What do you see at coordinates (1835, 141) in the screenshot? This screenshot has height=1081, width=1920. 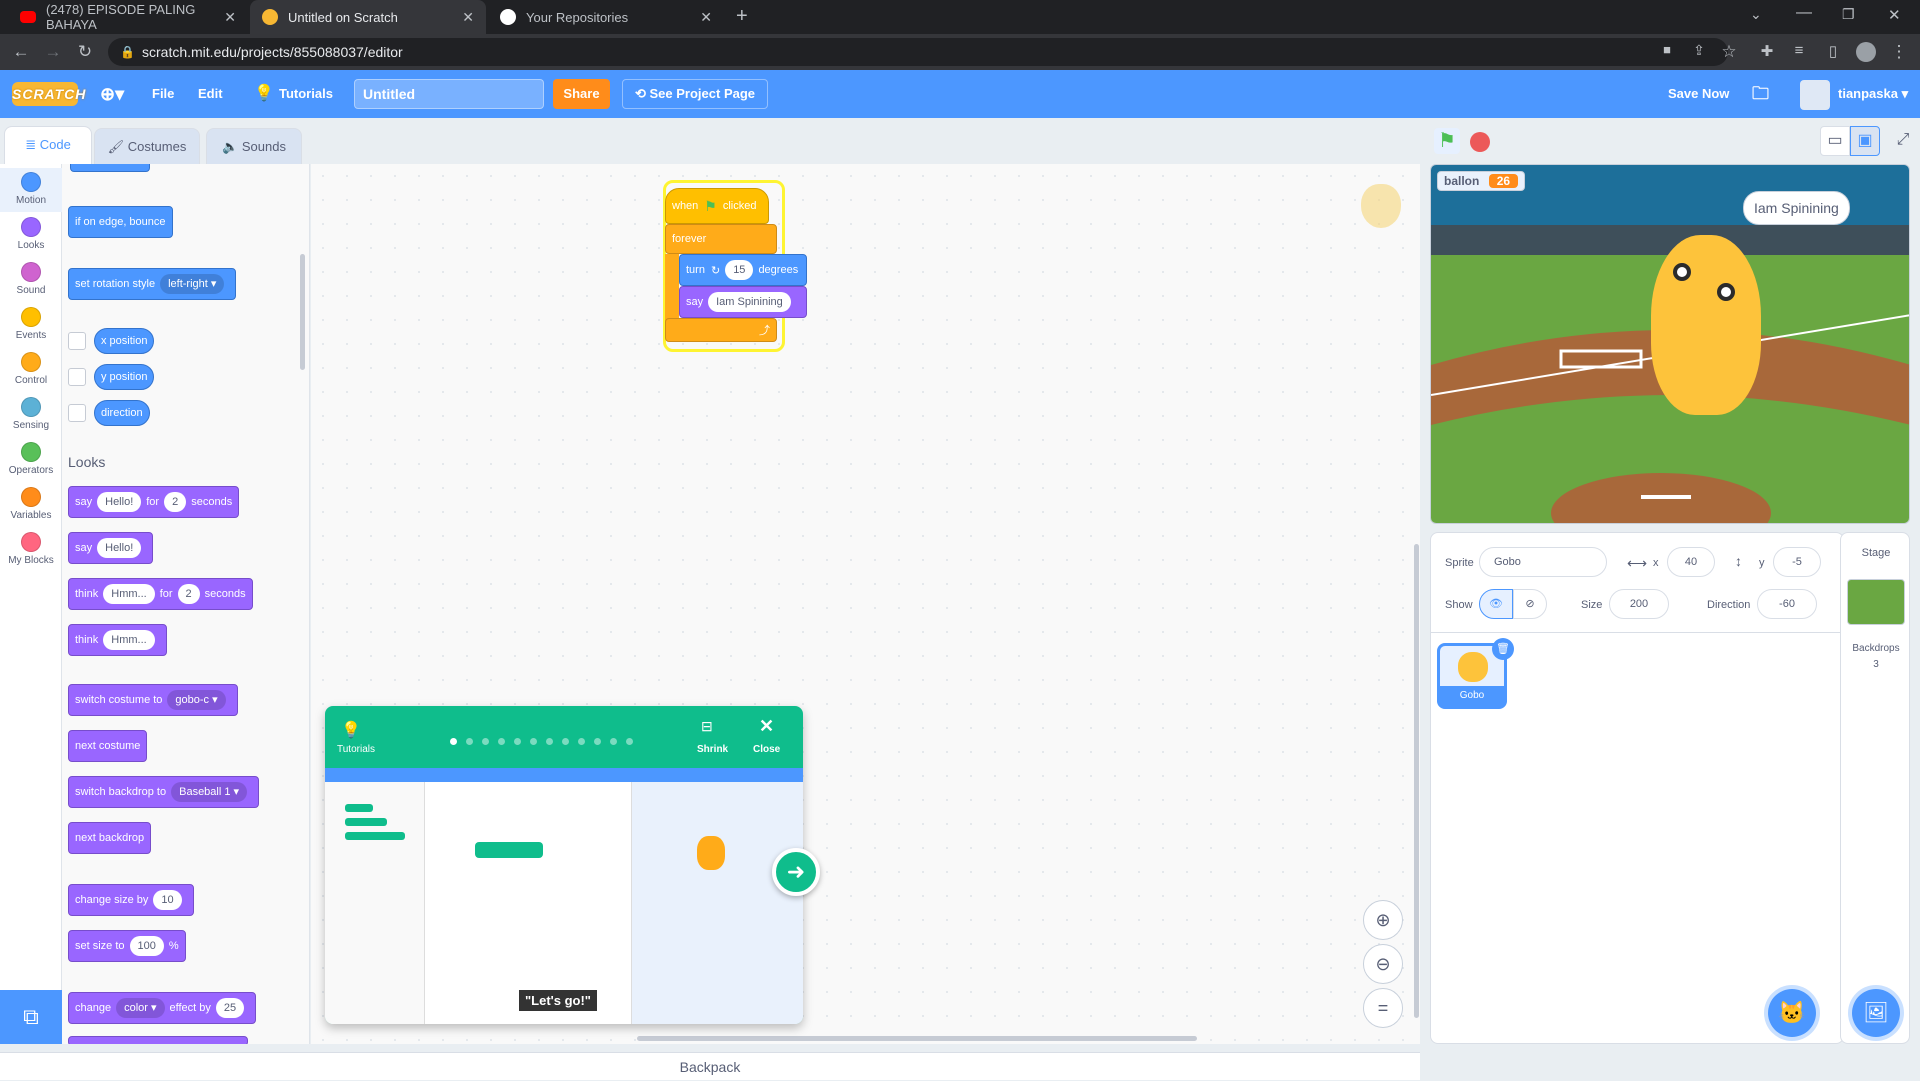 I see `small-stage-button: ▭` at bounding box center [1835, 141].